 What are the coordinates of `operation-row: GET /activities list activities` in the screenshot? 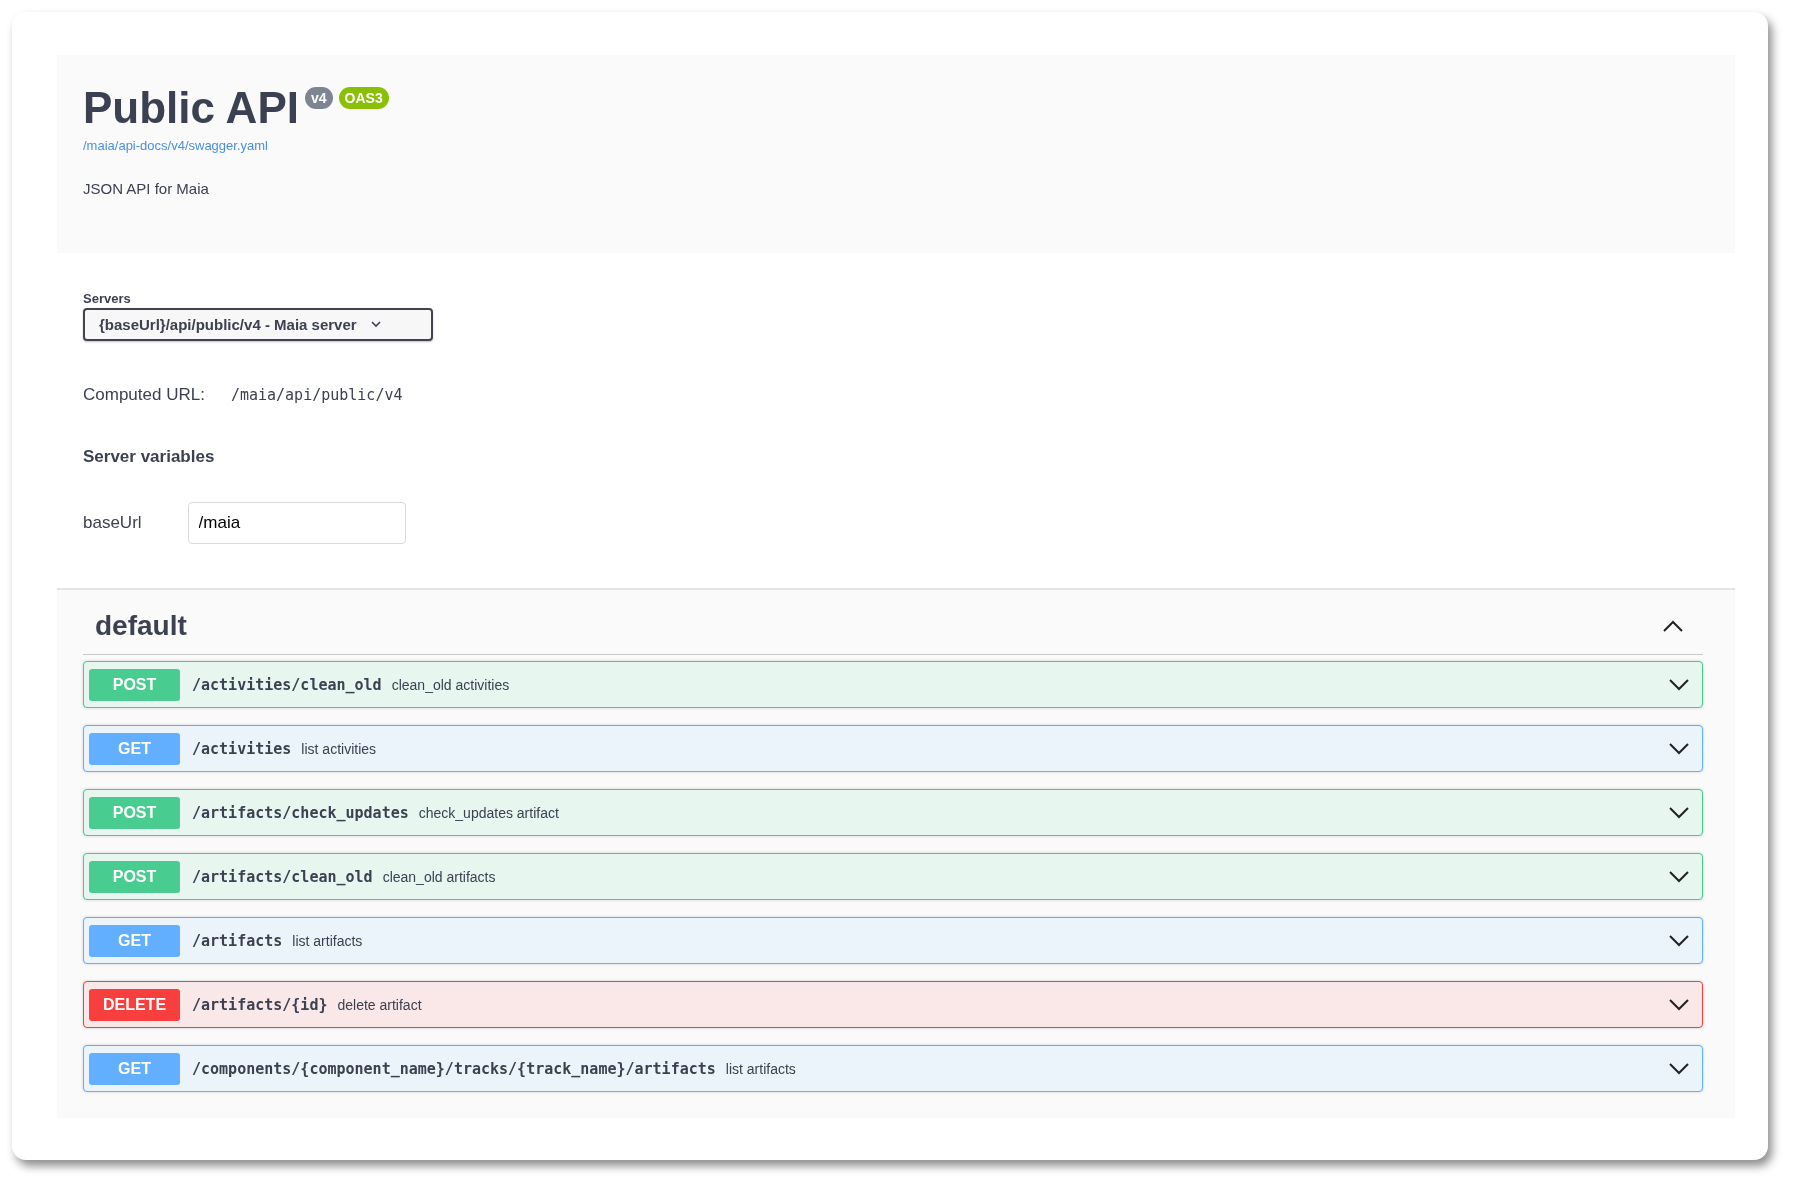 It's located at (893, 748).